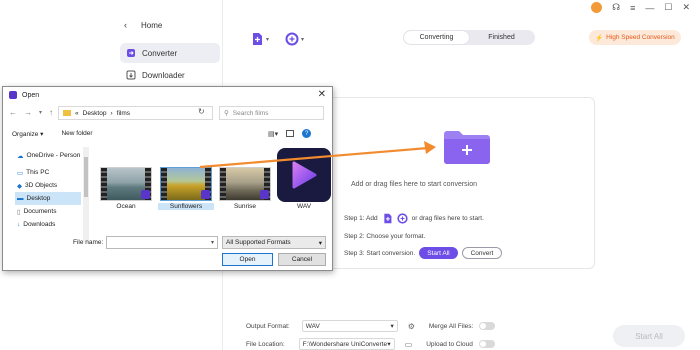  I want to click on maximize-icon: ☐, so click(668, 7).